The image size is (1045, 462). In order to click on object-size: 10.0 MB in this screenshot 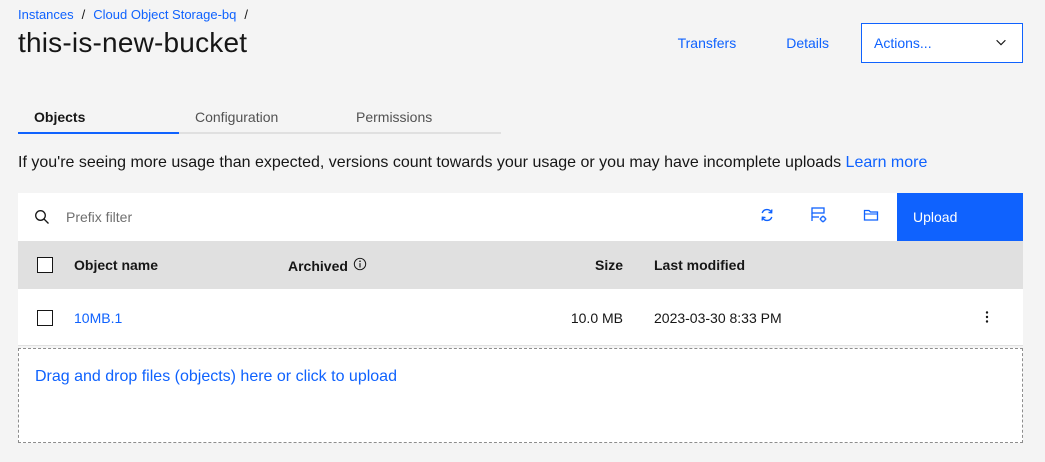, I will do `click(596, 318)`.